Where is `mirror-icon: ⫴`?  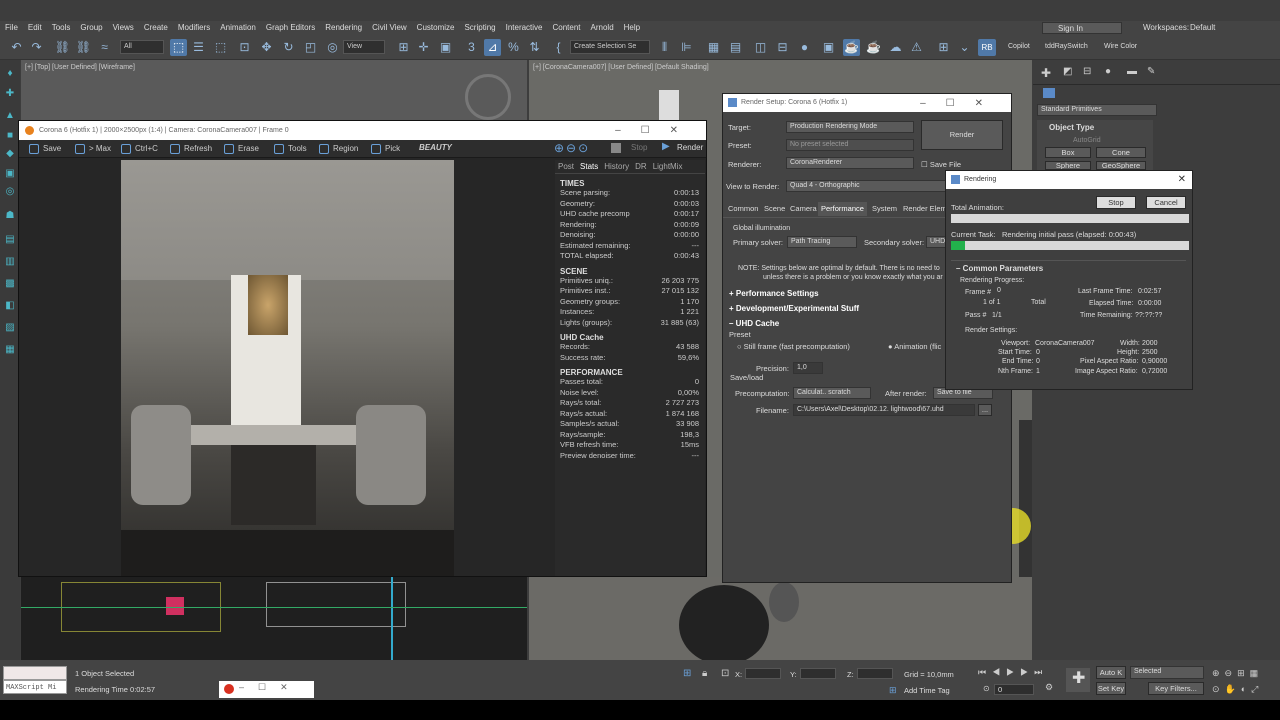
mirror-icon: ⫴ is located at coordinates (664, 47).